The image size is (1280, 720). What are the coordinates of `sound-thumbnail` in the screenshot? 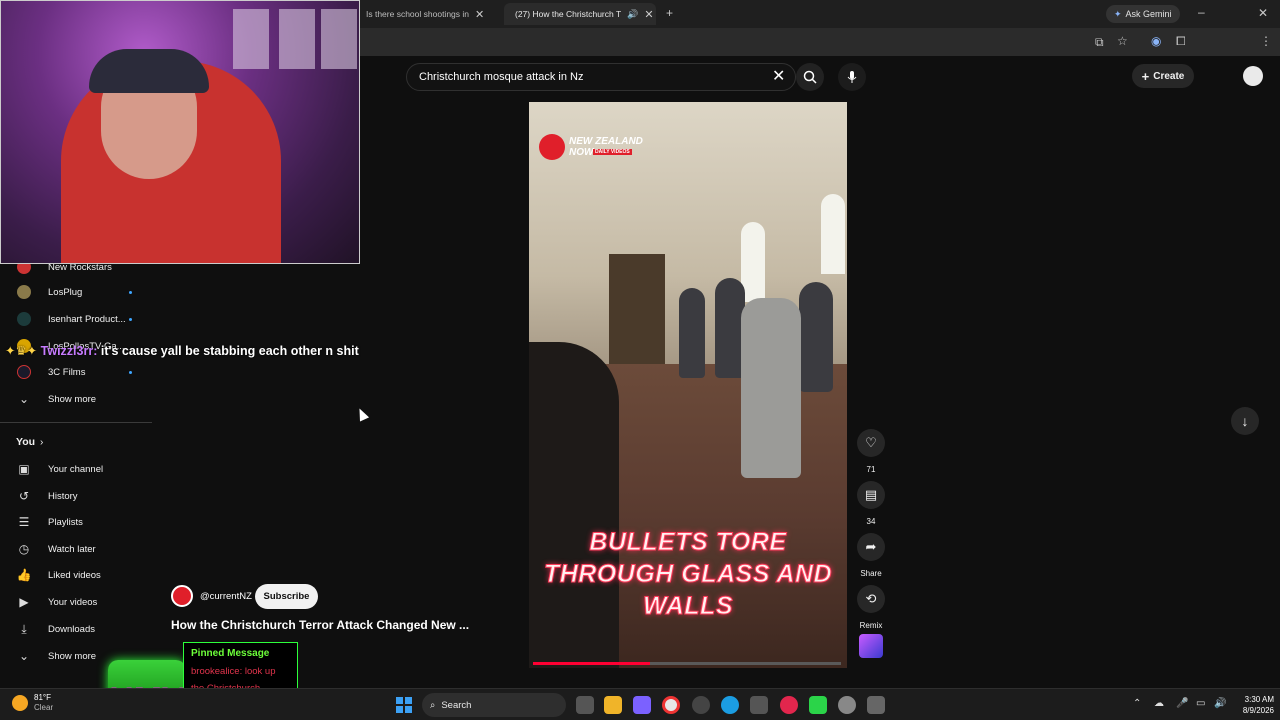 It's located at (871, 646).